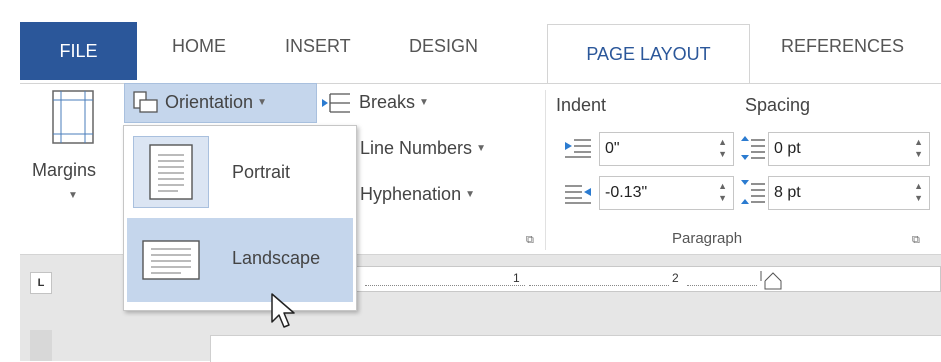 Image resolution: width=941 pixels, height=362 pixels. What do you see at coordinates (918, 192) in the screenshot?
I see `spacing-after-spinner-icon: ▲ ▼` at bounding box center [918, 192].